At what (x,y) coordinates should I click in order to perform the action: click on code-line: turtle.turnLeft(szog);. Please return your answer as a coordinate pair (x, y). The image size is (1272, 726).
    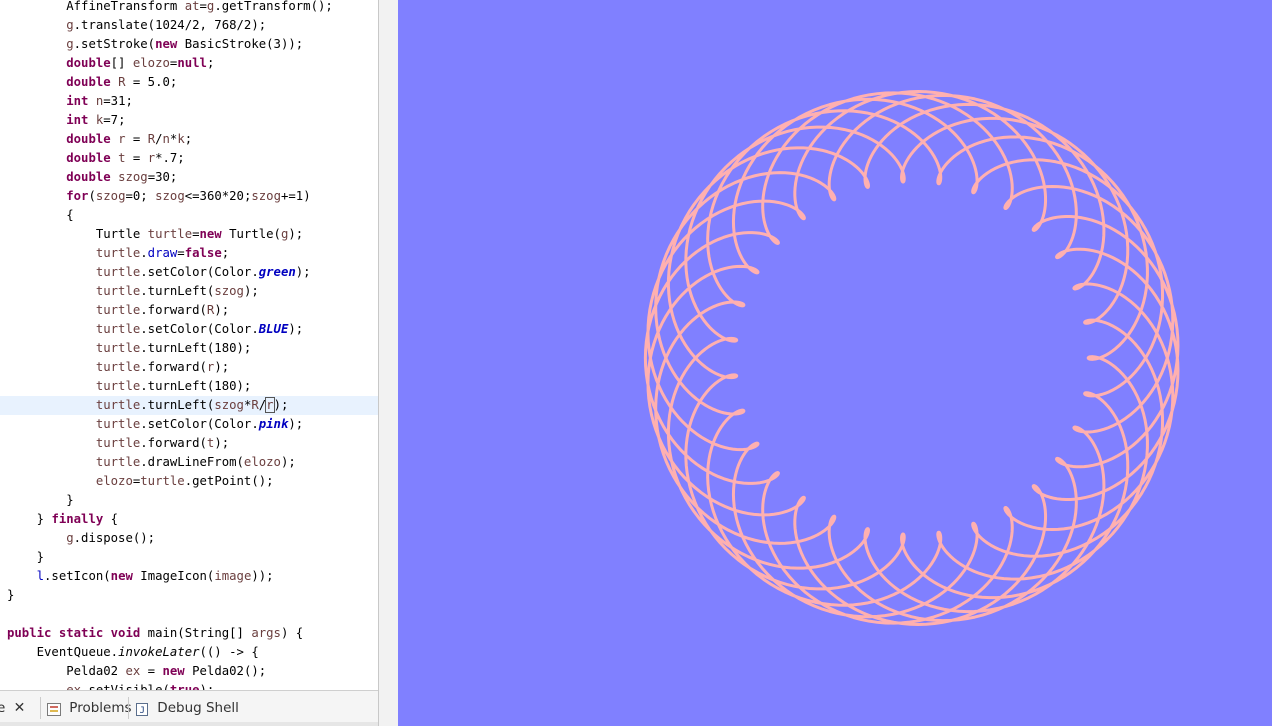
    Looking at the image, I should click on (189, 291).